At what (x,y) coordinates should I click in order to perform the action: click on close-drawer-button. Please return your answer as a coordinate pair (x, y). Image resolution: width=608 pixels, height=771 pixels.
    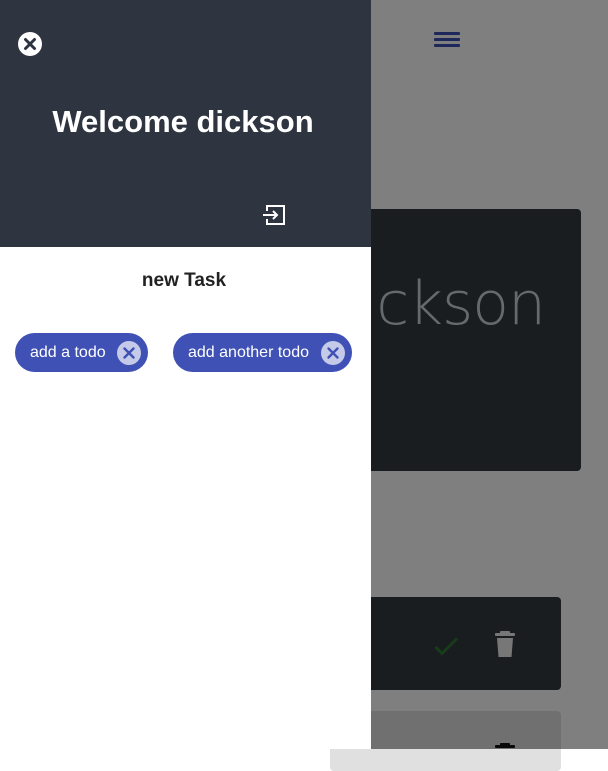
    Looking at the image, I should click on (30, 44).